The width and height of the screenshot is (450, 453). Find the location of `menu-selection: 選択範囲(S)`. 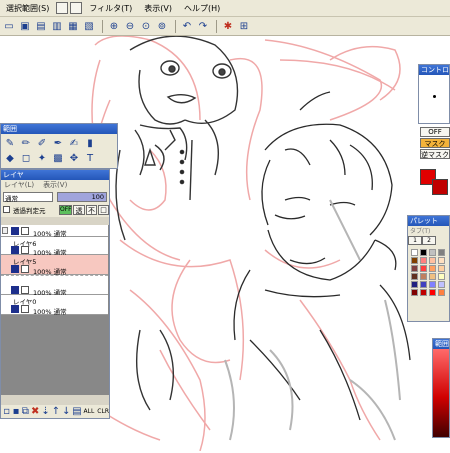

menu-selection: 選択範囲(S) is located at coordinates (27, 8).